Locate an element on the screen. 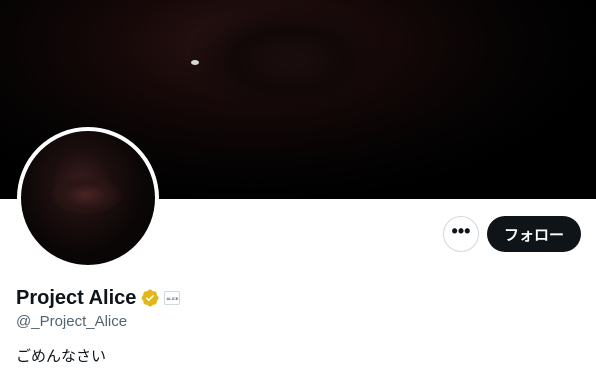  follow-button-label: フォロー is located at coordinates (533, 235).